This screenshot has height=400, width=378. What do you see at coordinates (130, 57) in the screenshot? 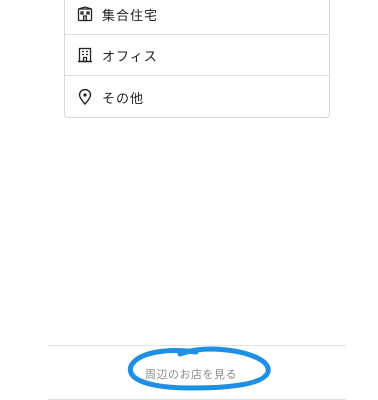
I see `list-item-label: オフィス` at bounding box center [130, 57].